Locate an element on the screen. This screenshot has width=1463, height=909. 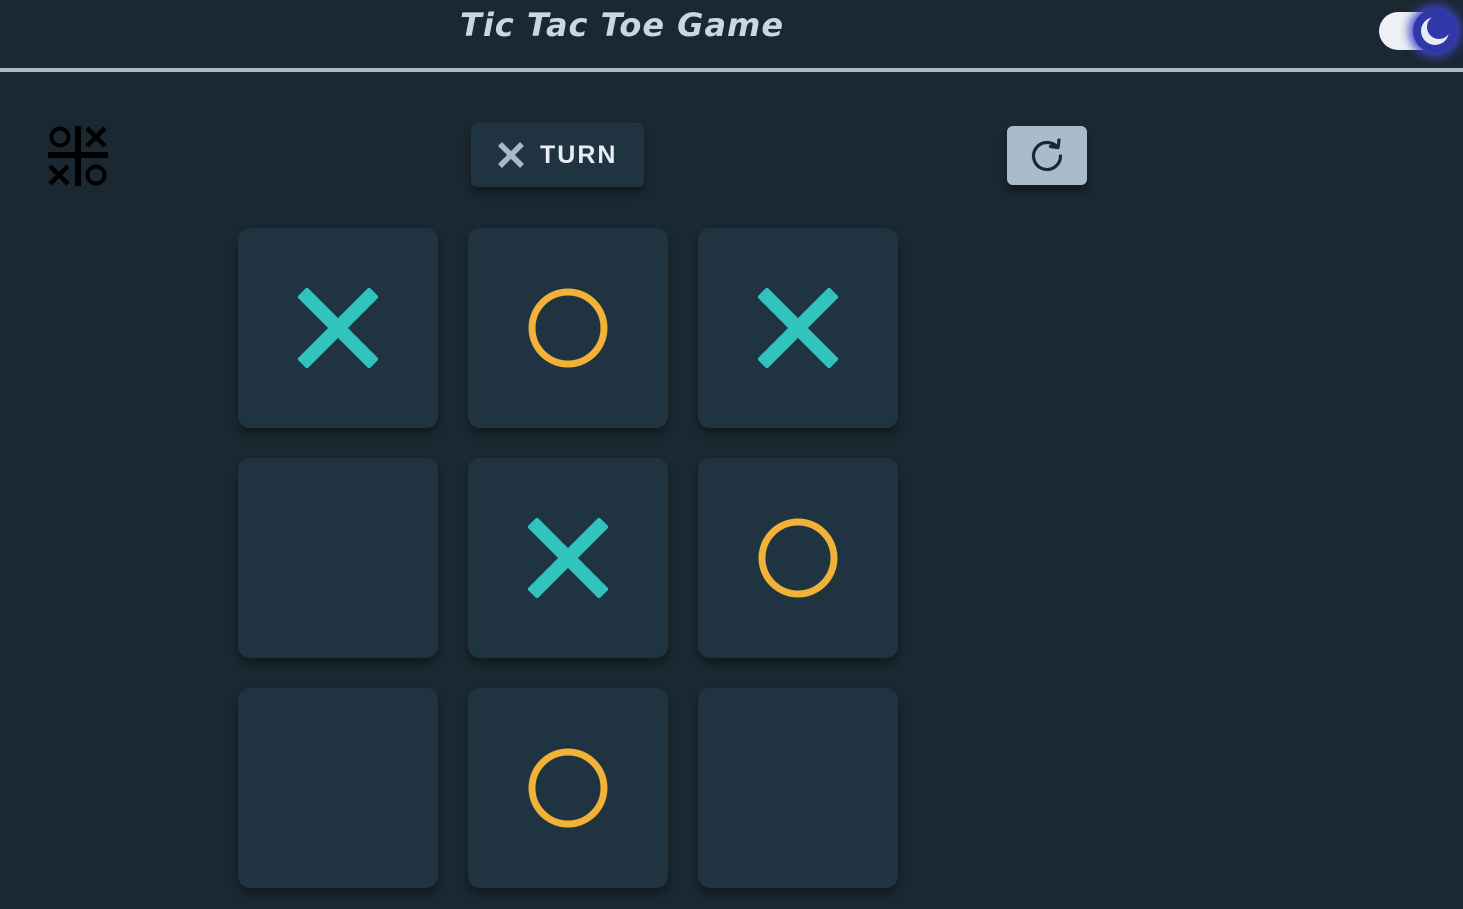
theme-toggle-knob is located at coordinates (1435, 31).